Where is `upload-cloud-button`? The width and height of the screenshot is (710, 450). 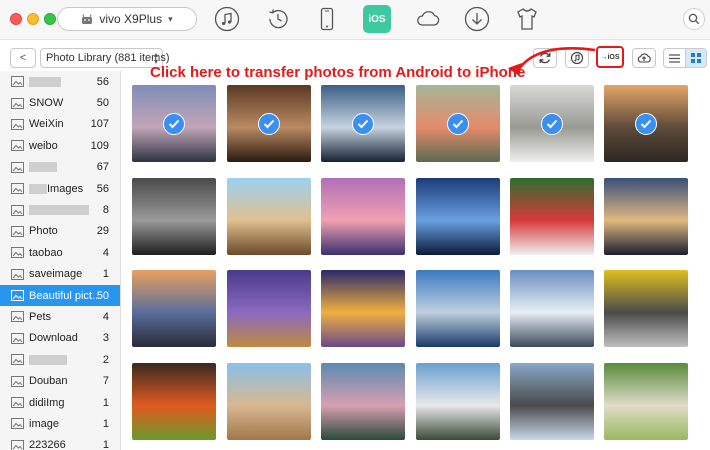 upload-cloud-button is located at coordinates (644, 58).